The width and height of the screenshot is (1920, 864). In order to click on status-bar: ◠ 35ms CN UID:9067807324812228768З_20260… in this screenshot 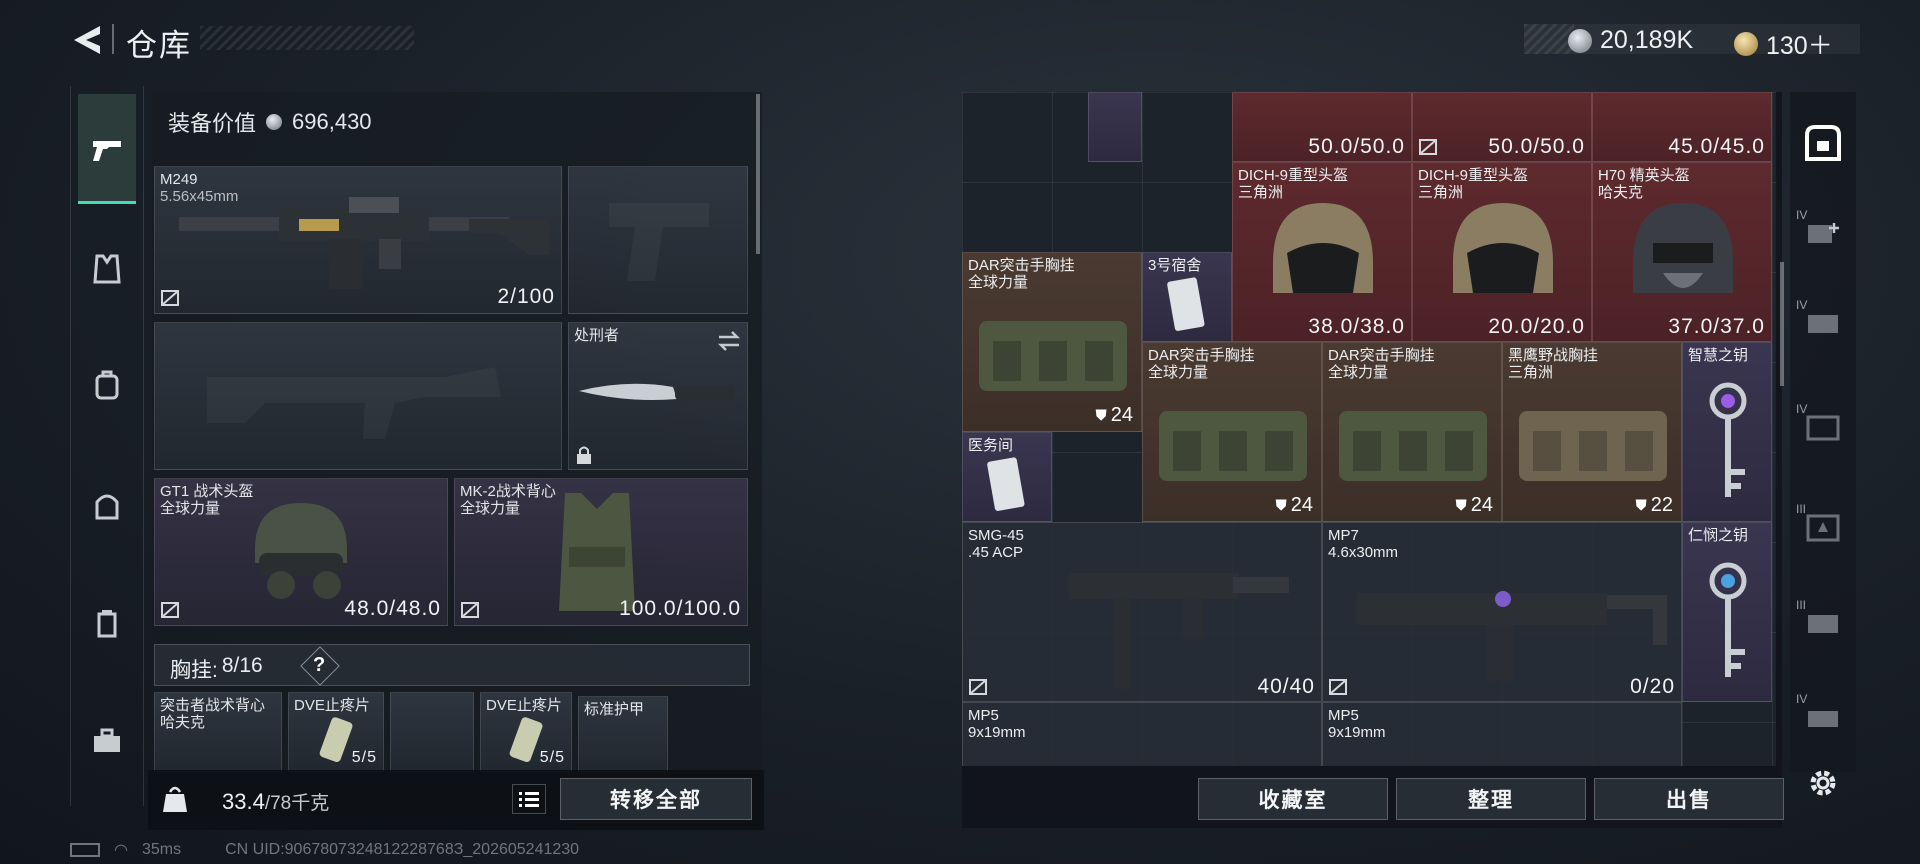, I will do `click(324, 850)`.